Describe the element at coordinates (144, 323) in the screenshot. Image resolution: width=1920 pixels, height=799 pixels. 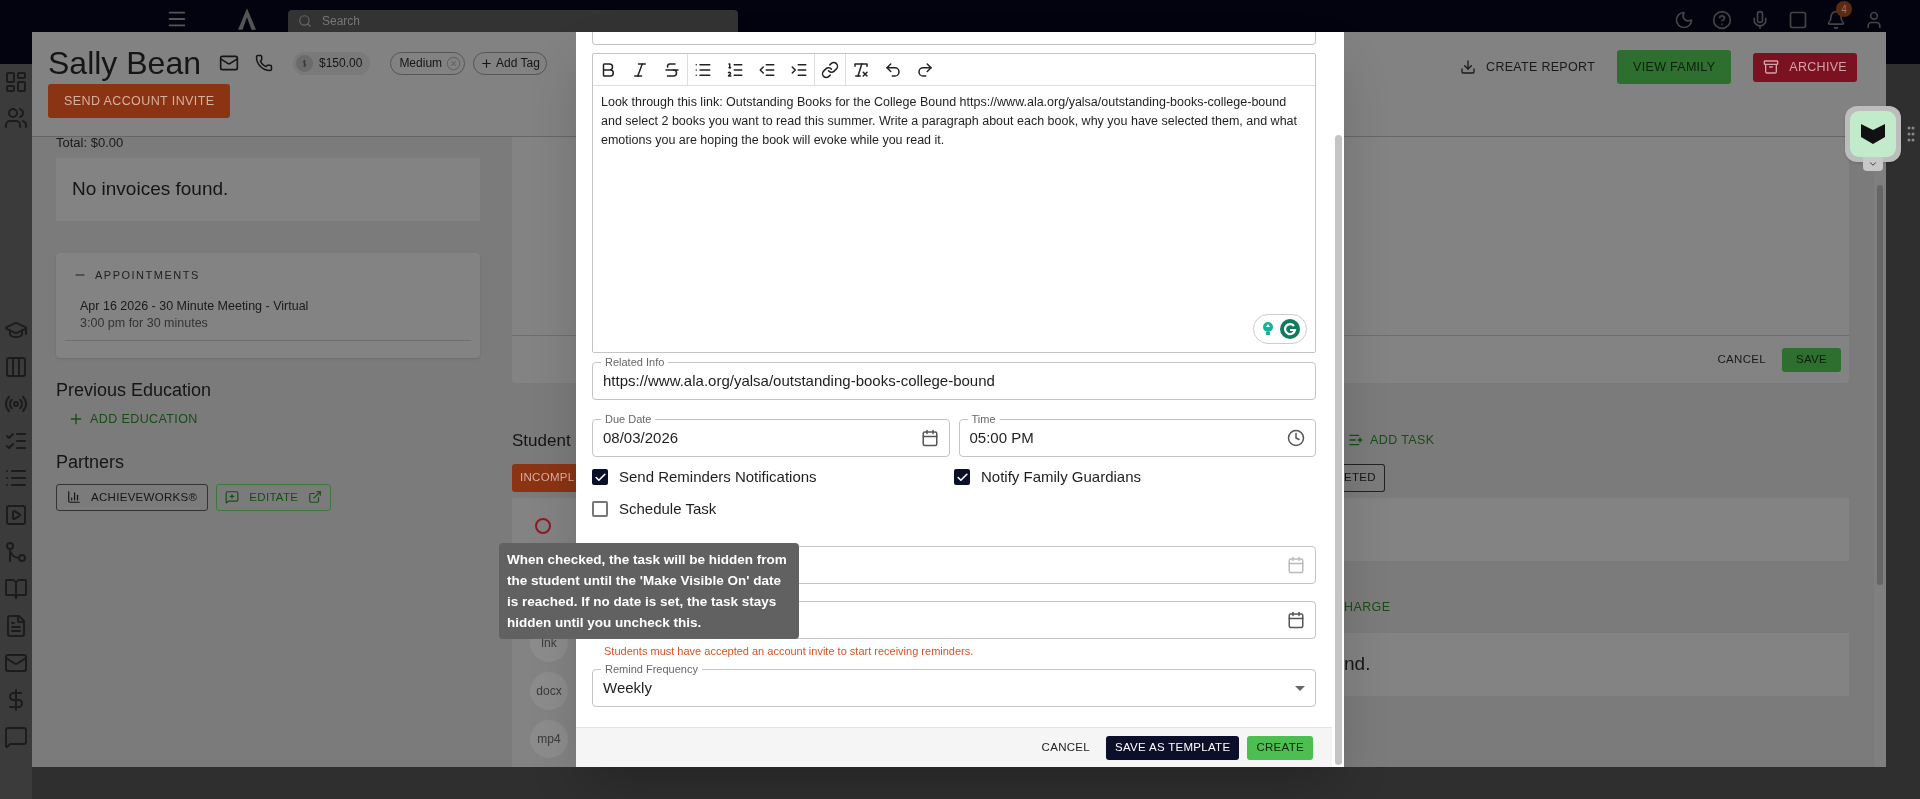
I see `appointment-time: 3:00 pm for 30 minutes` at that location.